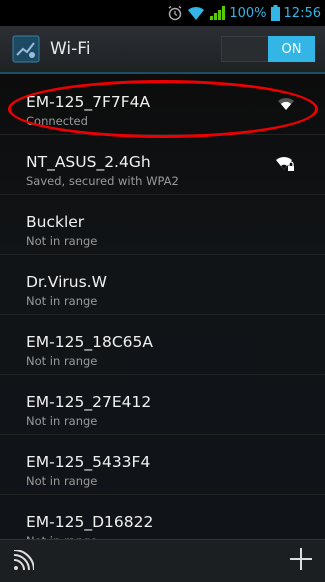 Image resolution: width=325 pixels, height=582 pixels. I want to click on network-name: EM-125_27E412, so click(89, 402).